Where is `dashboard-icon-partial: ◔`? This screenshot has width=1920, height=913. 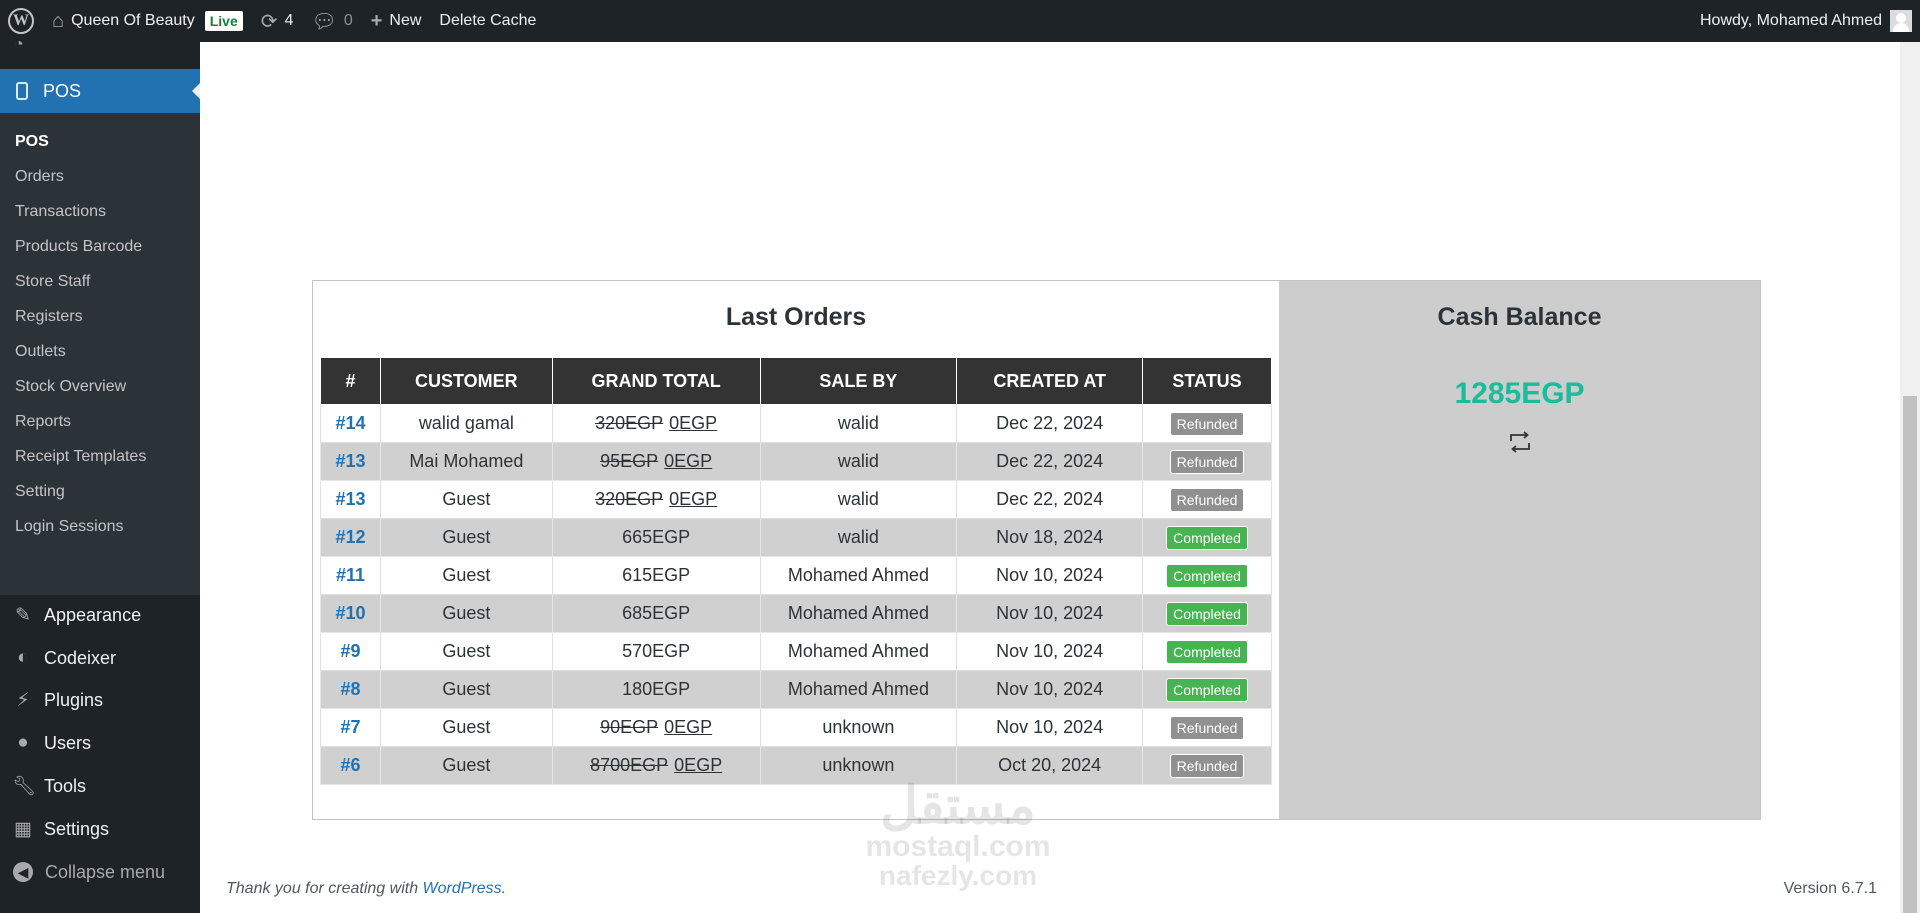
dashboard-icon-partial: ◔ is located at coordinates (19, 44).